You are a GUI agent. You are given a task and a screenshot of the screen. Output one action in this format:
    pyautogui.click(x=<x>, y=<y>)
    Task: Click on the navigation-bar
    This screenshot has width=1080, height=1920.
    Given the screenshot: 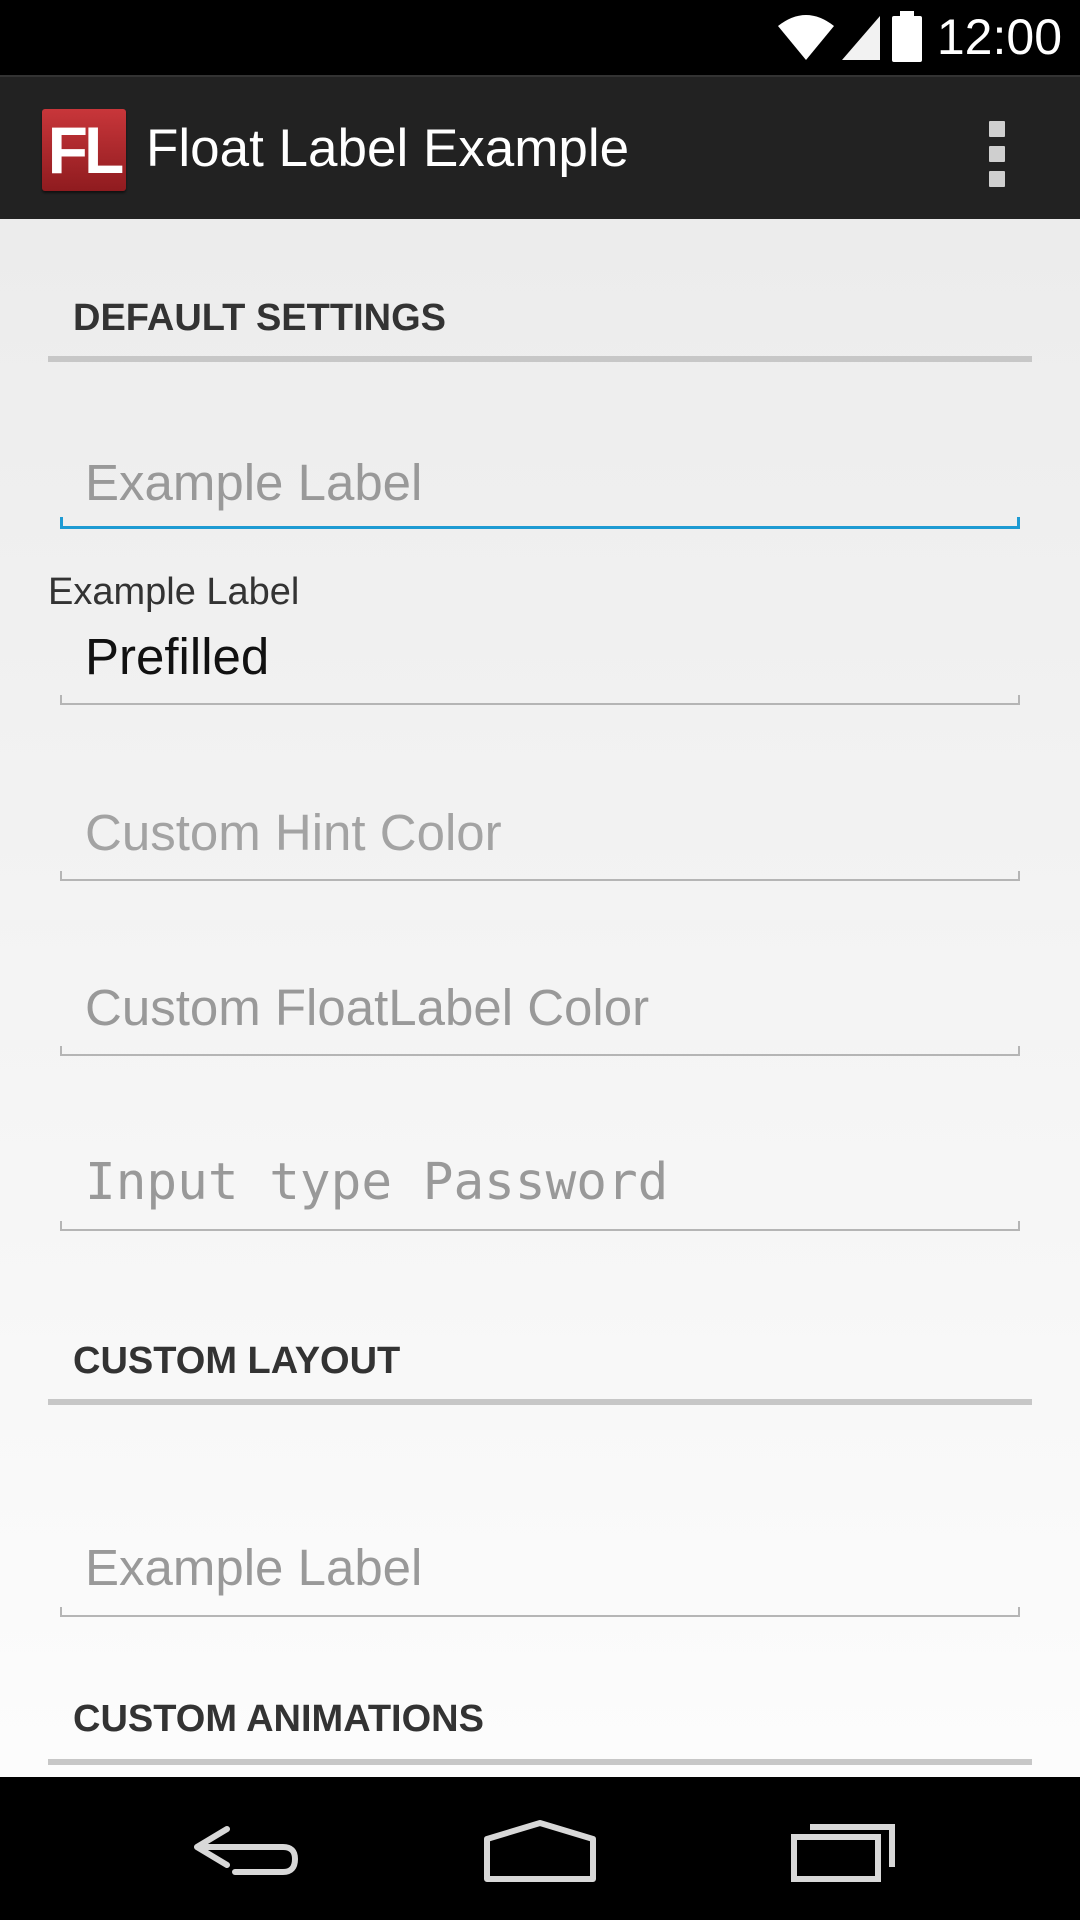 What is the action you would take?
    pyautogui.click(x=540, y=1848)
    